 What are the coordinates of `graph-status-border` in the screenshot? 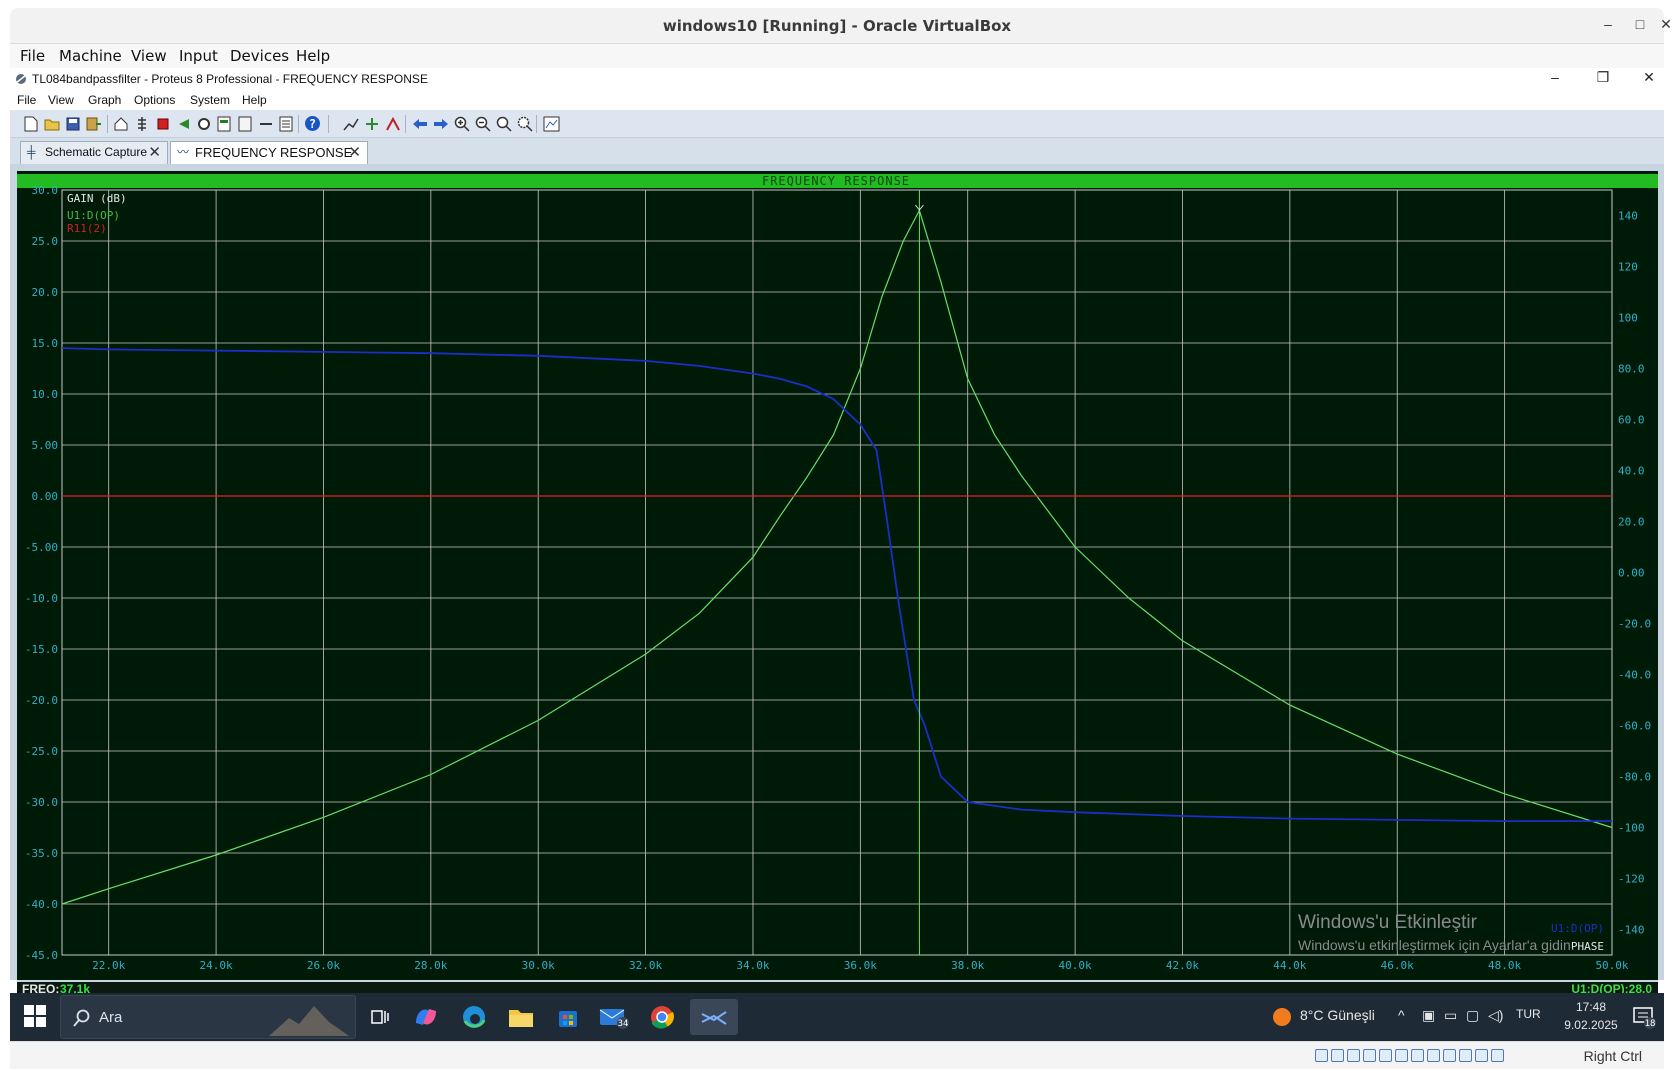 It's located at (837, 981).